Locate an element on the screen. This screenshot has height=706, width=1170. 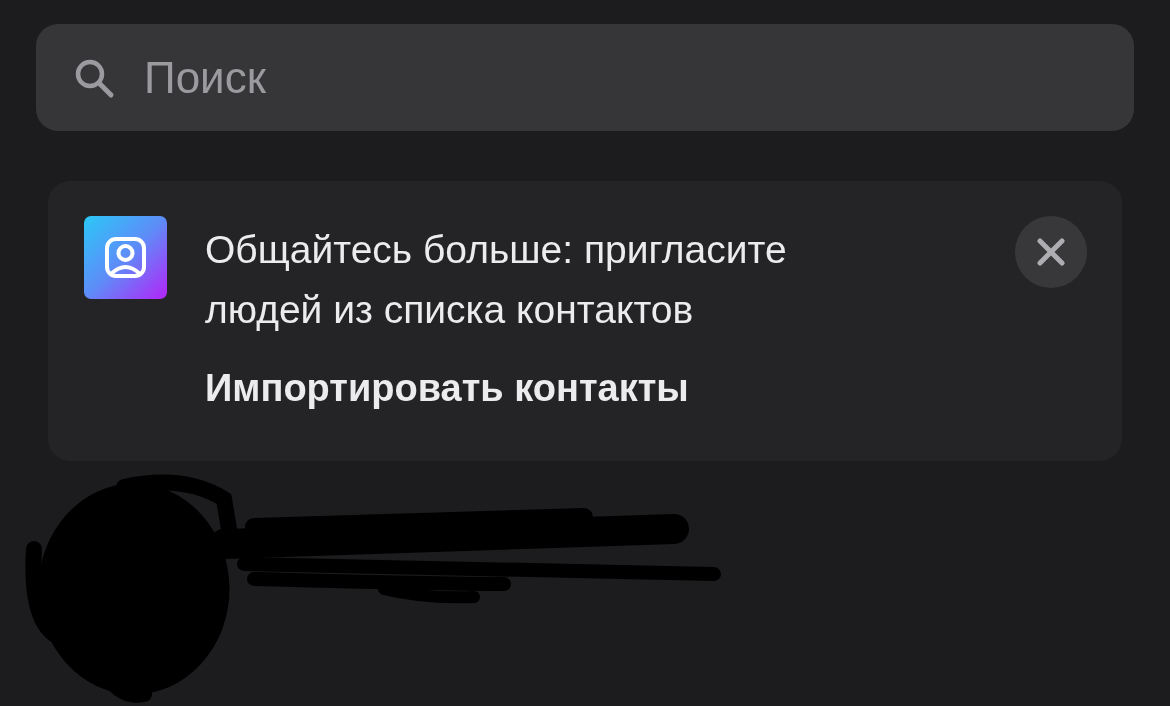
close-icon is located at coordinates (1051, 252).